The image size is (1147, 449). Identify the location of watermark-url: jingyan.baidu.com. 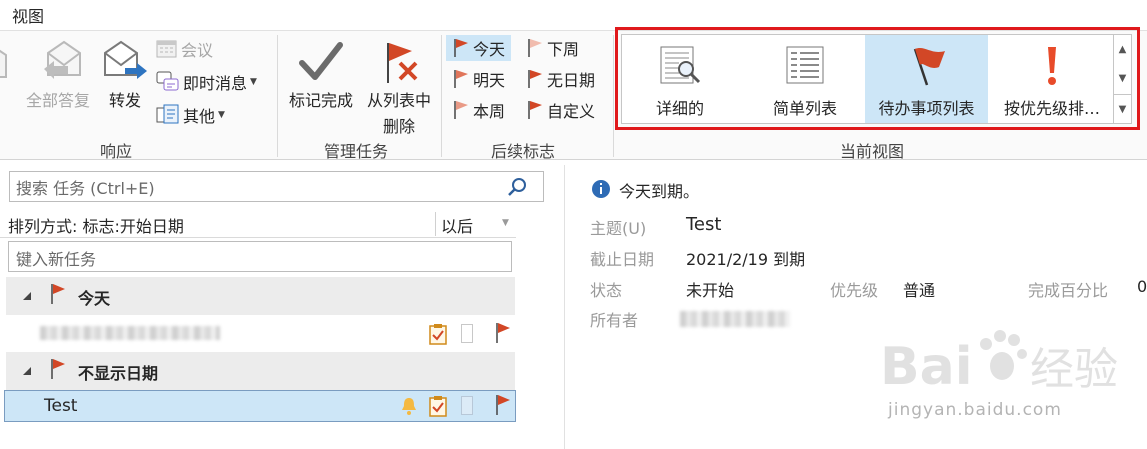
(975, 410).